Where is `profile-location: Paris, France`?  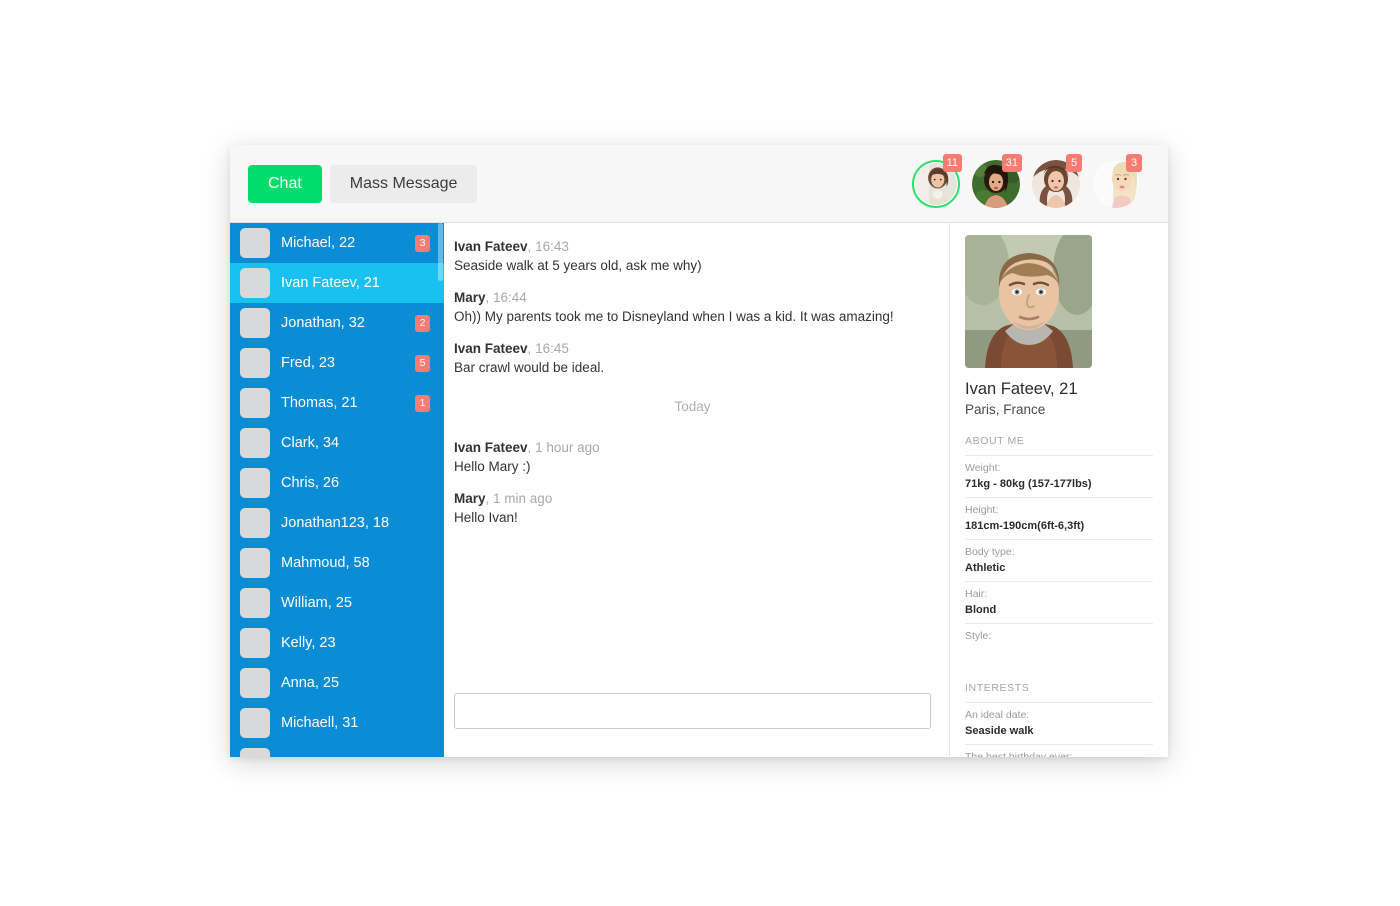 profile-location: Paris, France is located at coordinates (1005, 409).